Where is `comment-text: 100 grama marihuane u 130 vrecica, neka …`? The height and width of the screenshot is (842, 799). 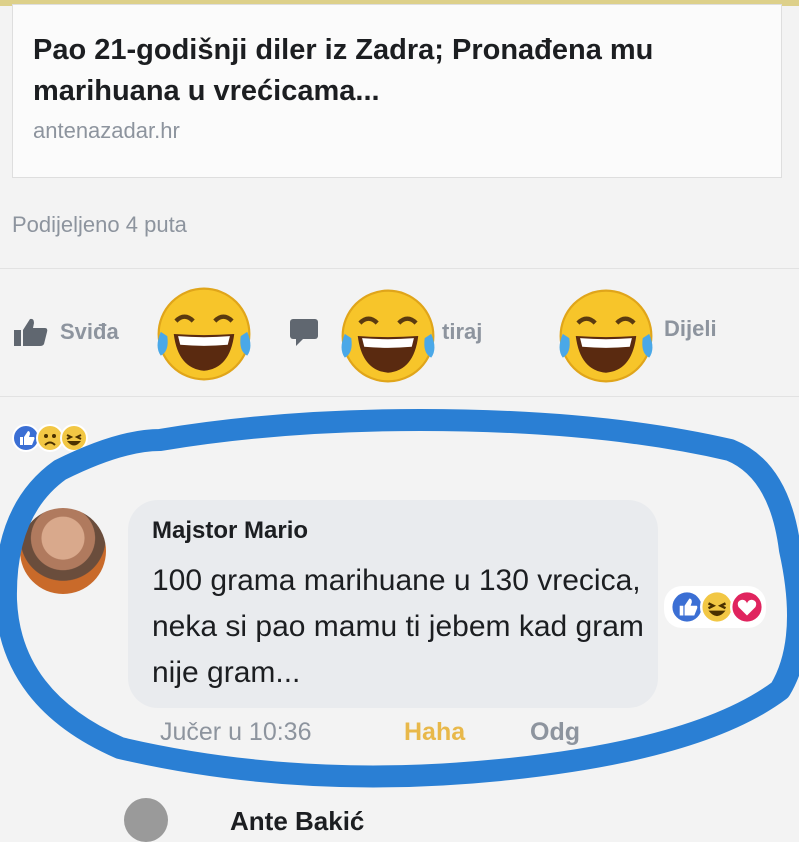
comment-text: 100 grama marihuane u 130 vrecica, neka … is located at coordinates (398, 626).